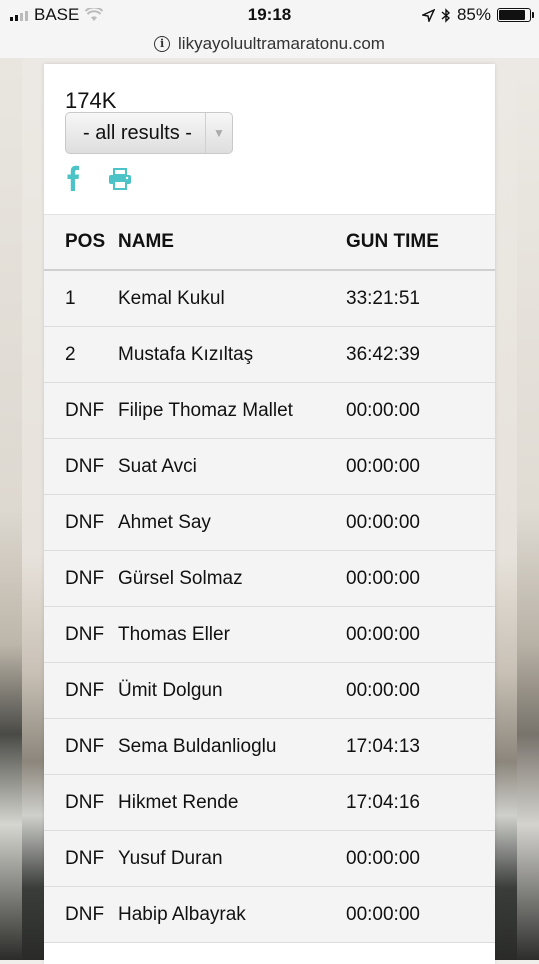 Image resolution: width=539 pixels, height=964 pixels. What do you see at coordinates (269, 915) in the screenshot?
I see `table-row: DNF Habip Albayrak 00:00:00` at bounding box center [269, 915].